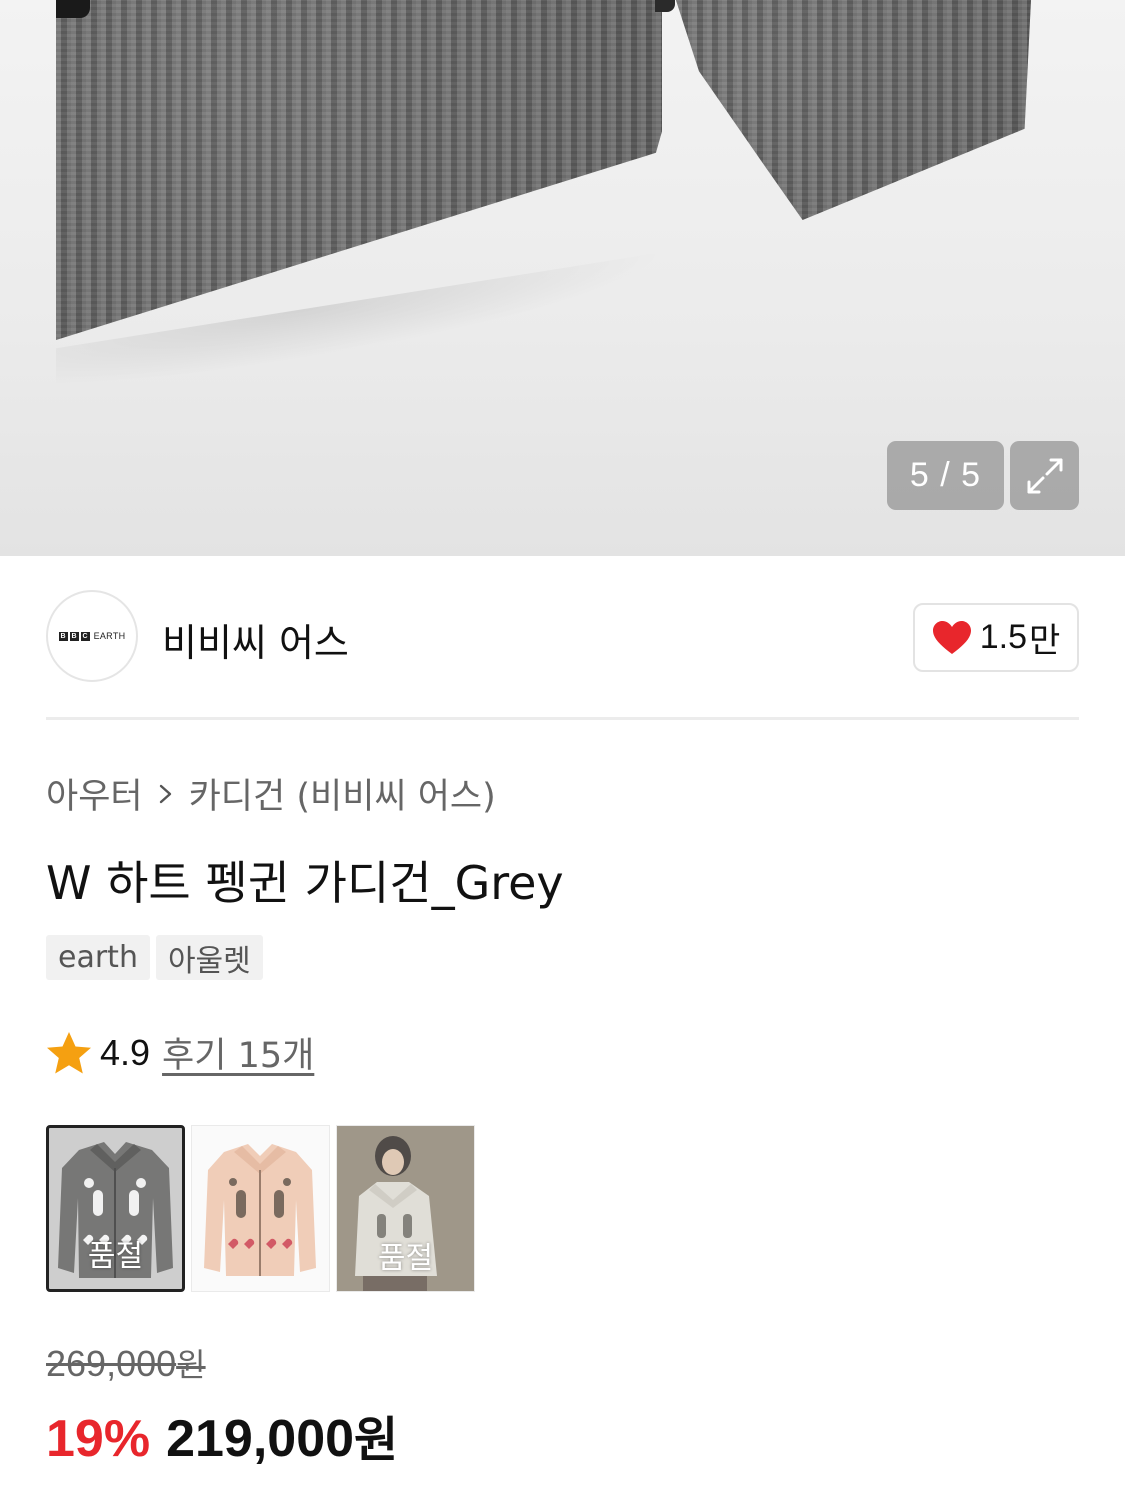  What do you see at coordinates (945, 475) in the screenshot?
I see `image-counter: 5 / 5` at bounding box center [945, 475].